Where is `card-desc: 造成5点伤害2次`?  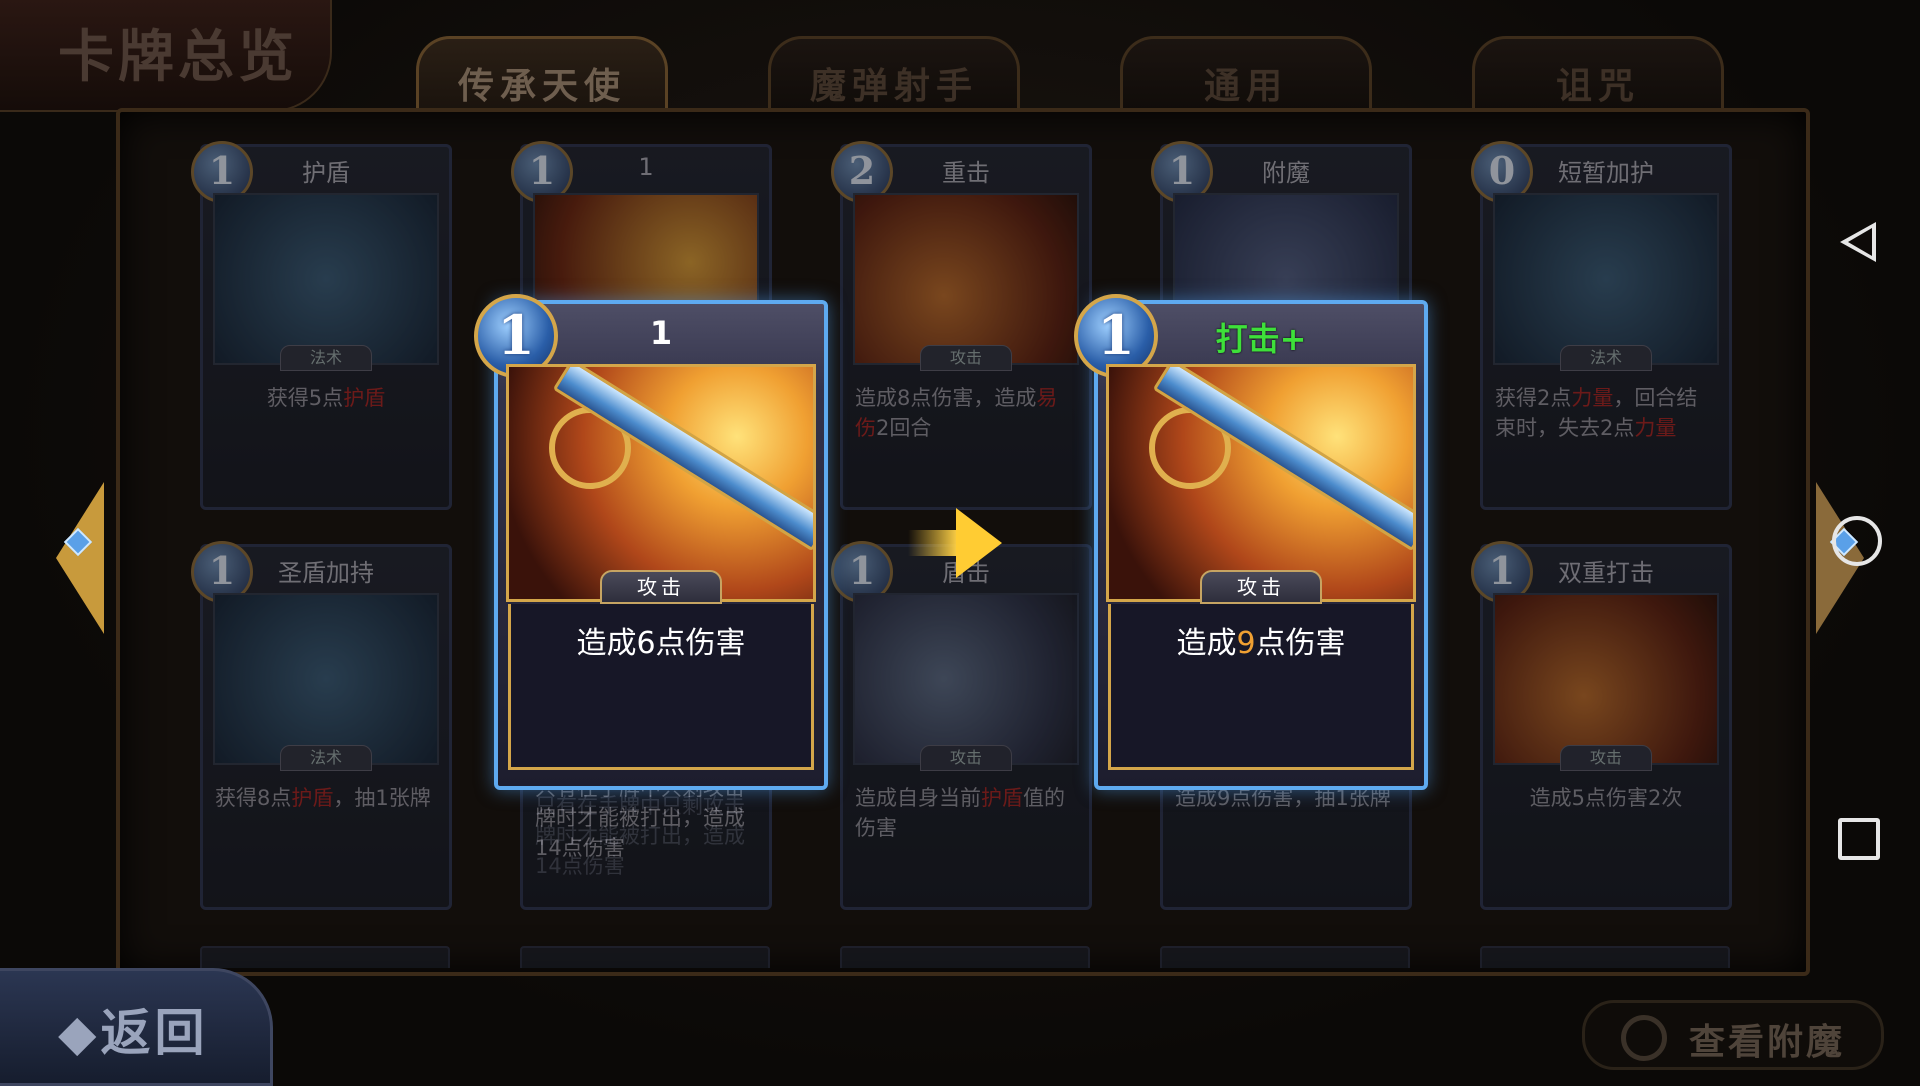
card-desc: 造成5点伤害2次 is located at coordinates (1606, 798).